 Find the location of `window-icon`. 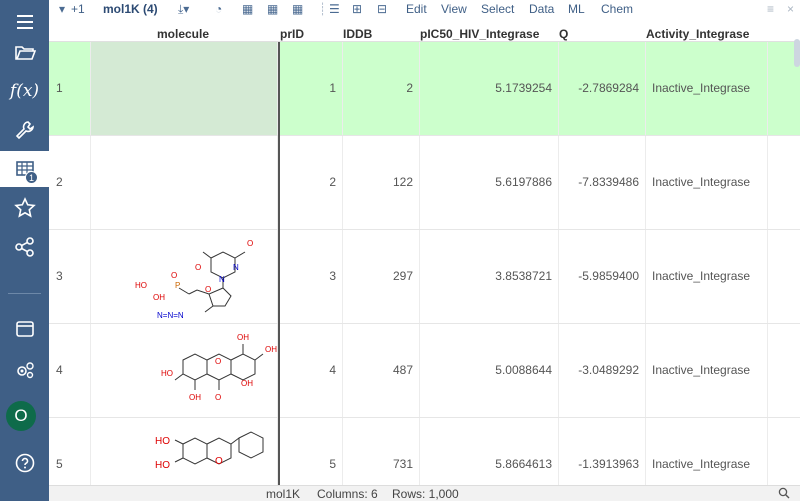

window-icon is located at coordinates (24, 329).